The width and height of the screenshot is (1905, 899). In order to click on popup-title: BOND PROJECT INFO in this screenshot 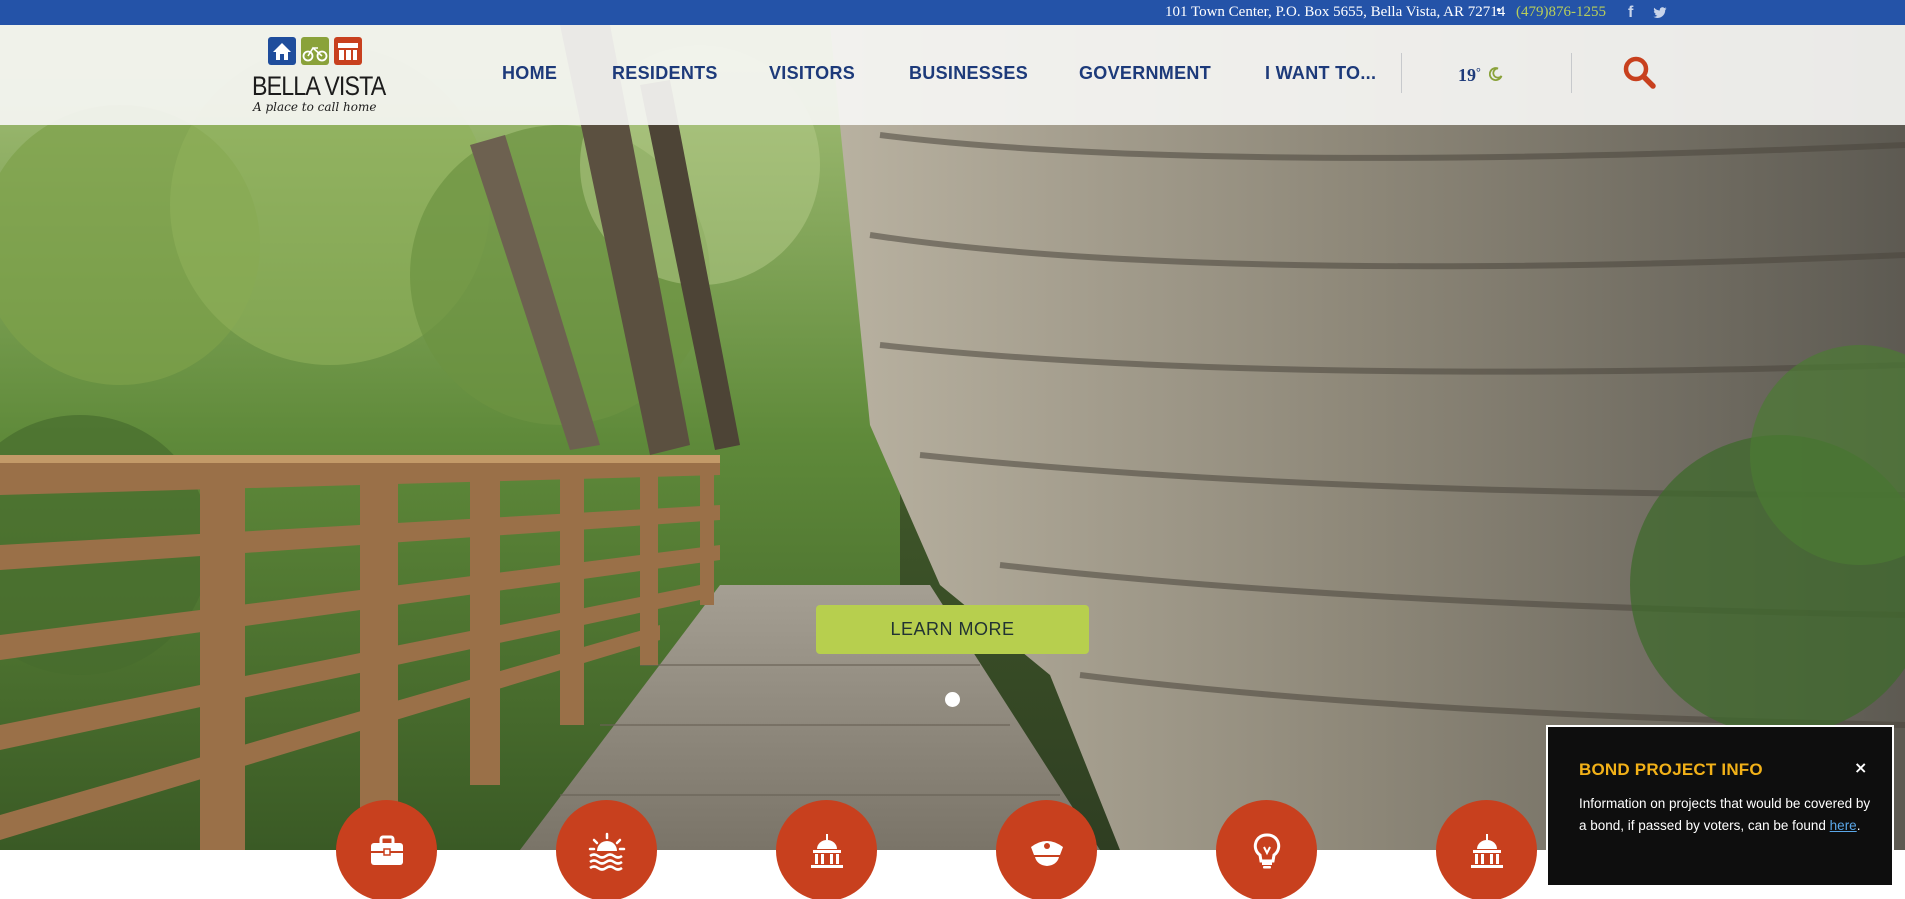, I will do `click(1671, 769)`.